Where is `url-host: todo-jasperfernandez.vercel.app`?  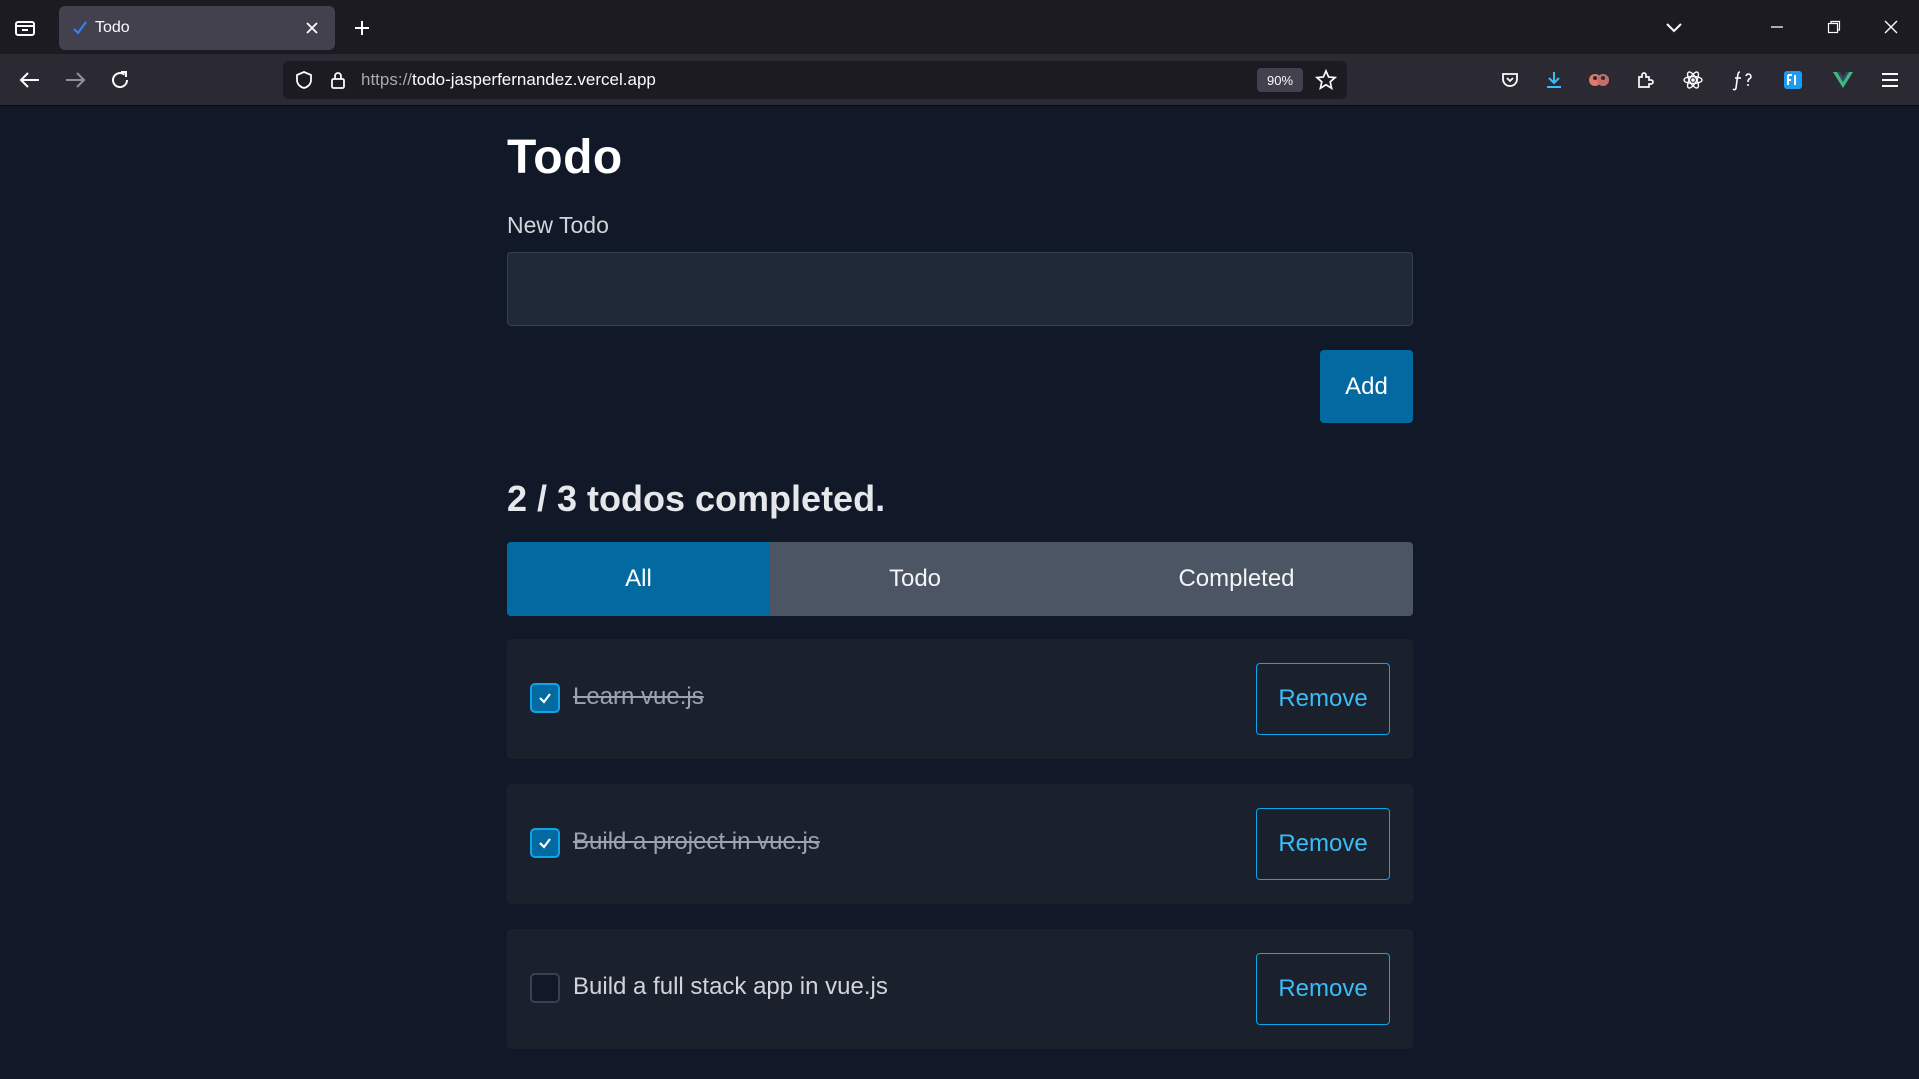 url-host: todo-jasperfernandez.vercel.app is located at coordinates (534, 79).